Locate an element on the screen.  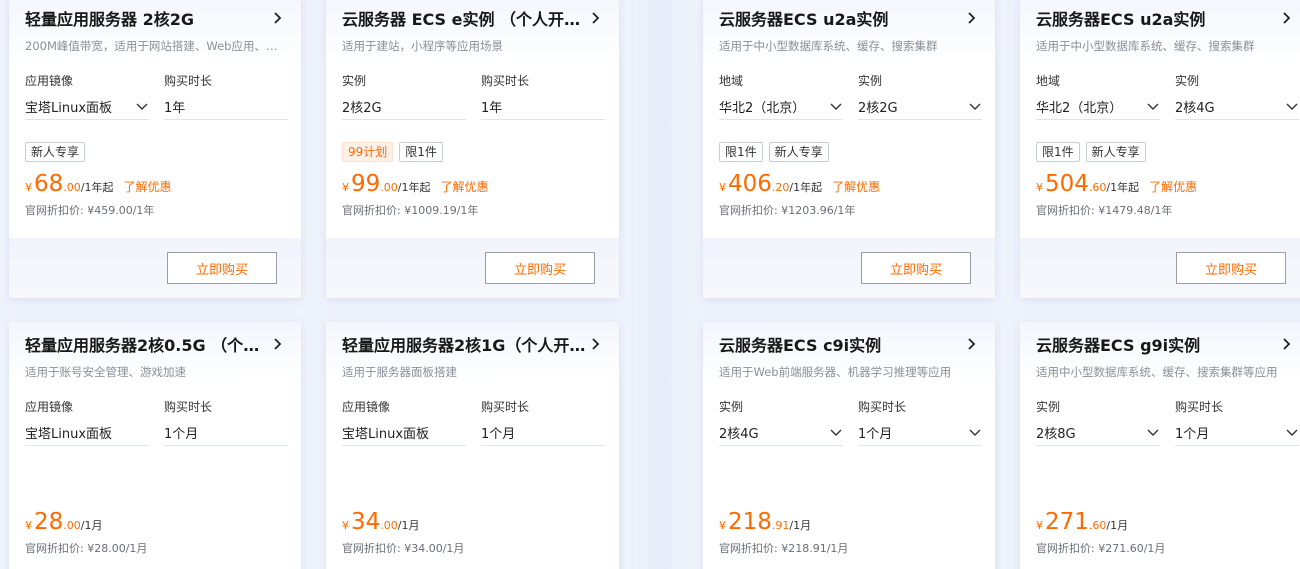
field-value-box: 1年 is located at coordinates (543, 107).